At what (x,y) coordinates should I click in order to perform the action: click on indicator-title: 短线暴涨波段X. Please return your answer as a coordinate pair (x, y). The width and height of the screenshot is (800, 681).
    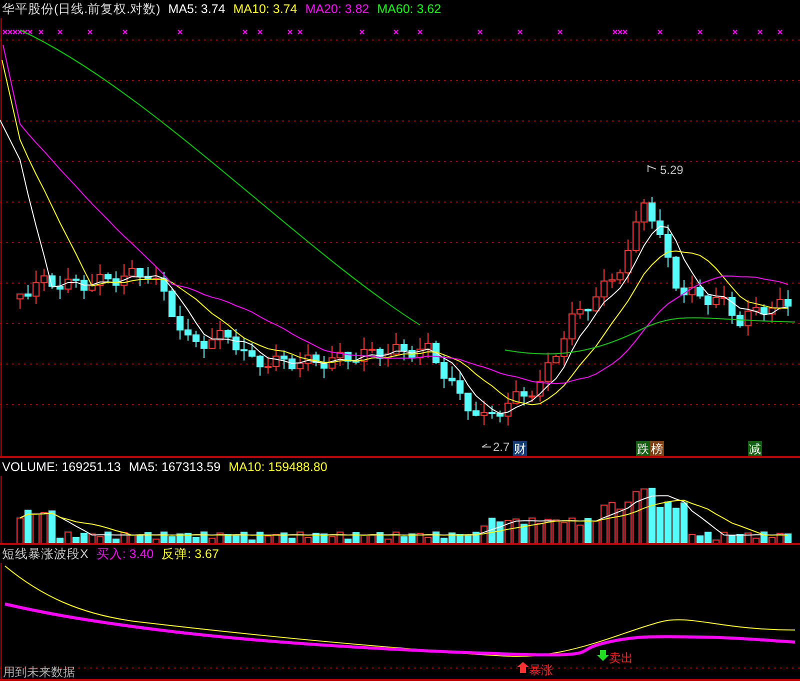
    Looking at the image, I should click on (45, 554).